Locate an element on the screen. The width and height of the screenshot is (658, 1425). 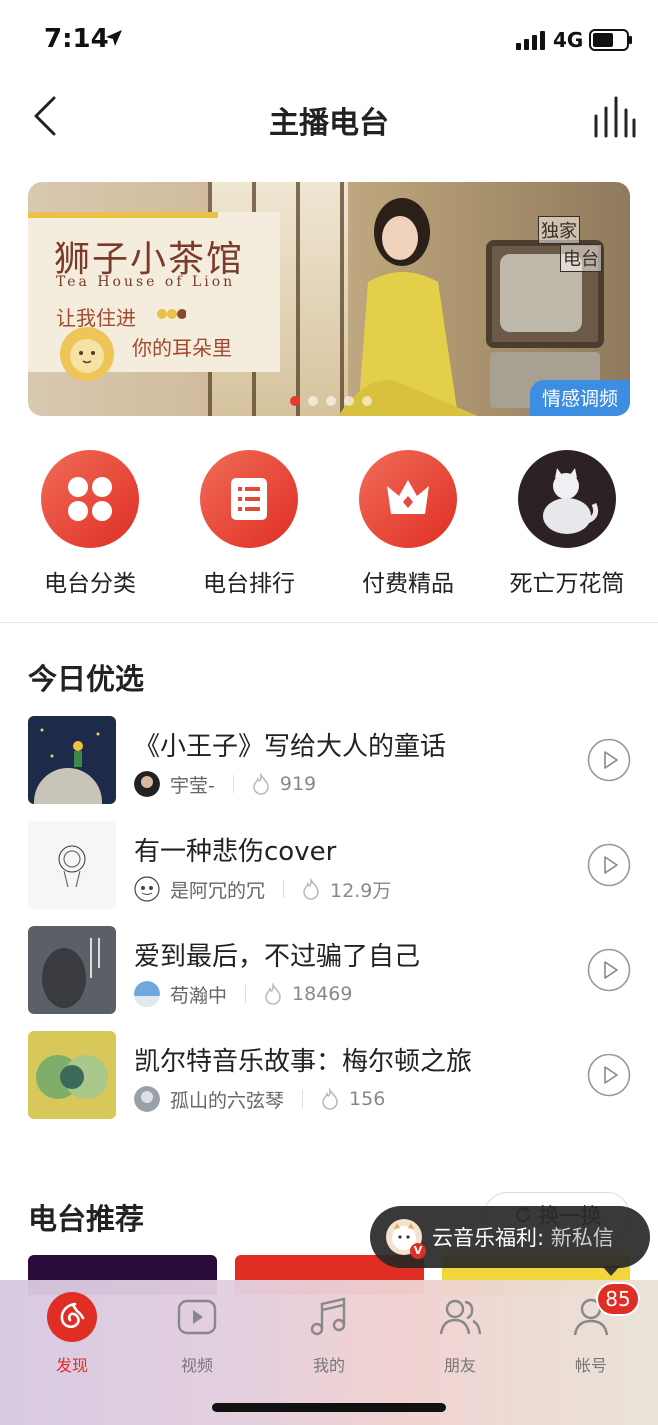
video-icon is located at coordinates (197, 1317).